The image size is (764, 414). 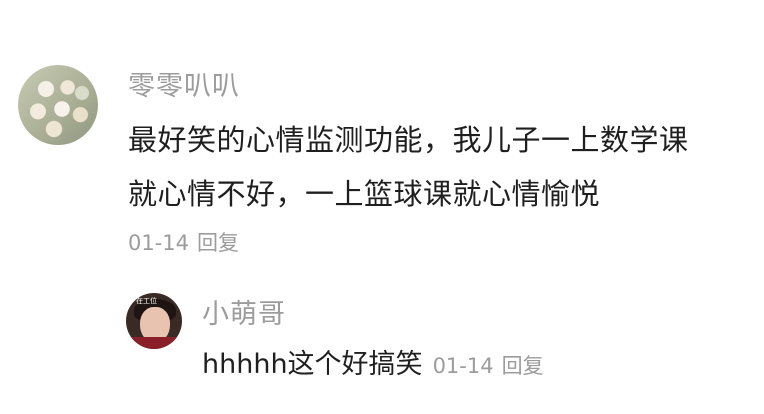 What do you see at coordinates (364, 194) in the screenshot?
I see `comment-text-line: 就心情不好，一上篮球课就心情愉悦` at bounding box center [364, 194].